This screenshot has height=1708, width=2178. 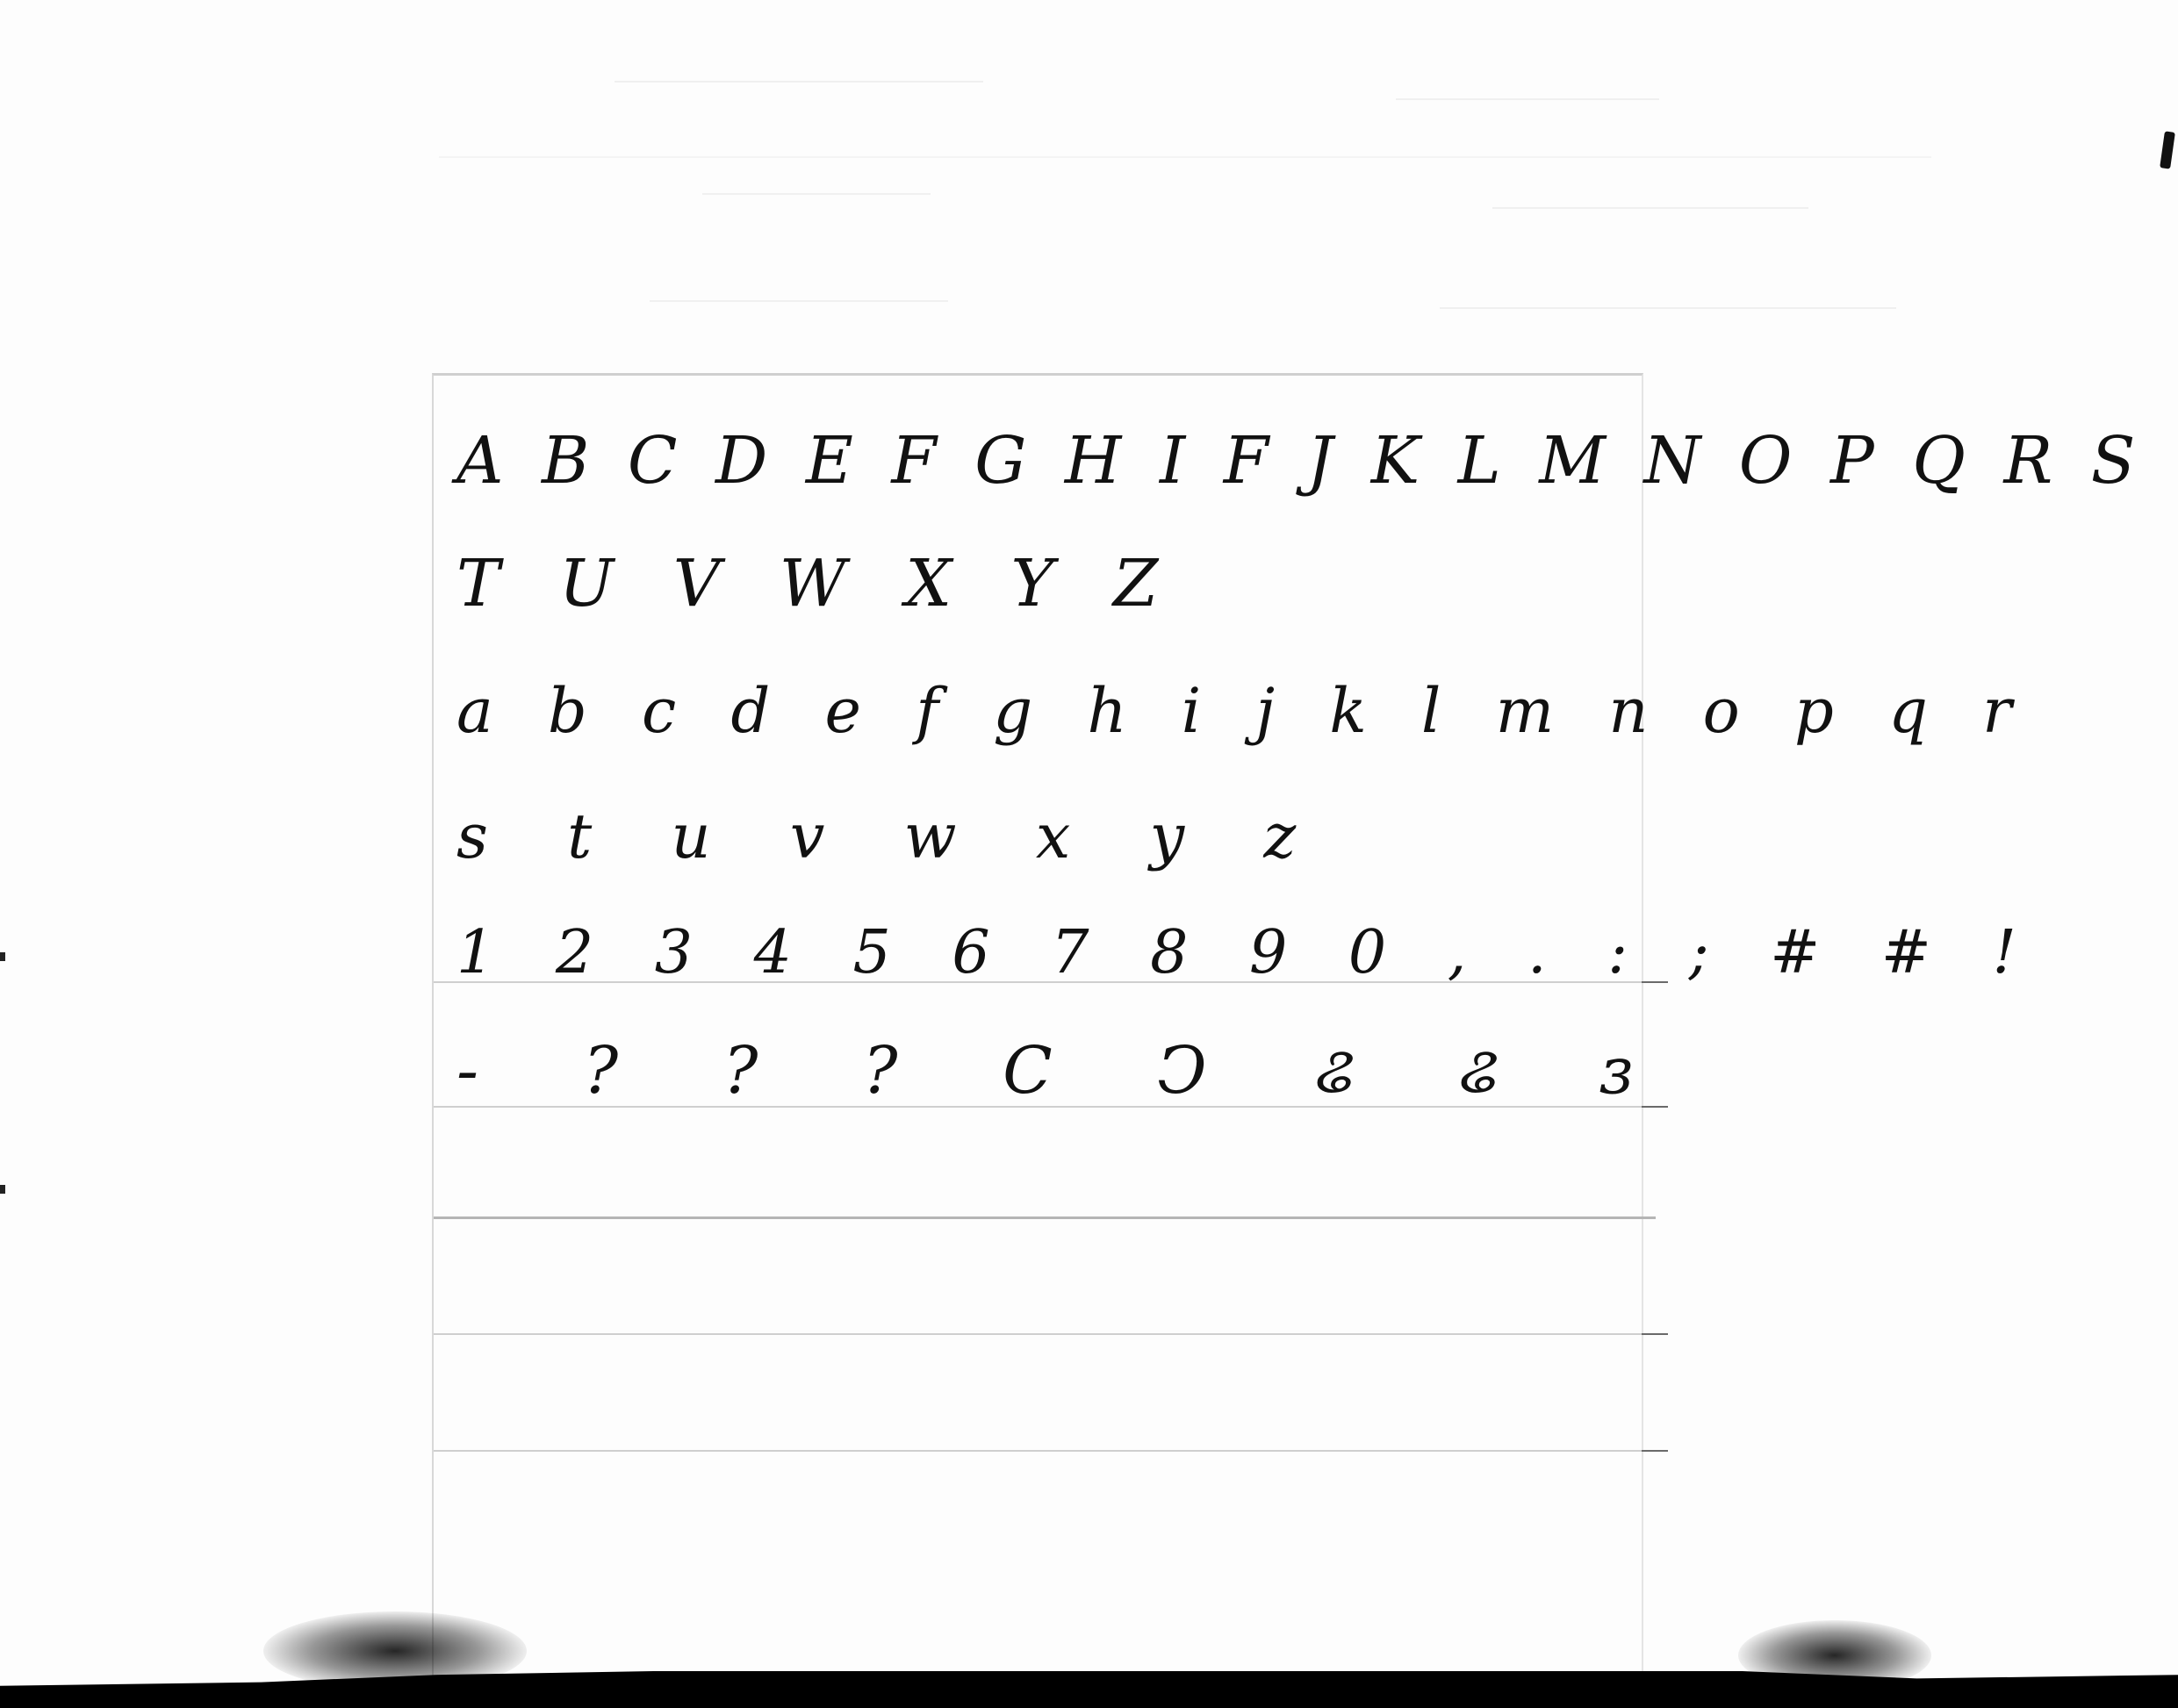 I want to click on handwriting-symbols-line: - ? ? ? C Ↄ ଌ ଌ ɜ, so click(x=1065, y=1071).